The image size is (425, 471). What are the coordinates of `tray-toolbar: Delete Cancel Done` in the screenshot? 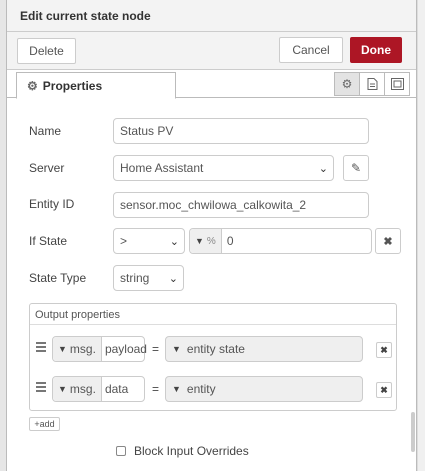 It's located at (211, 51).